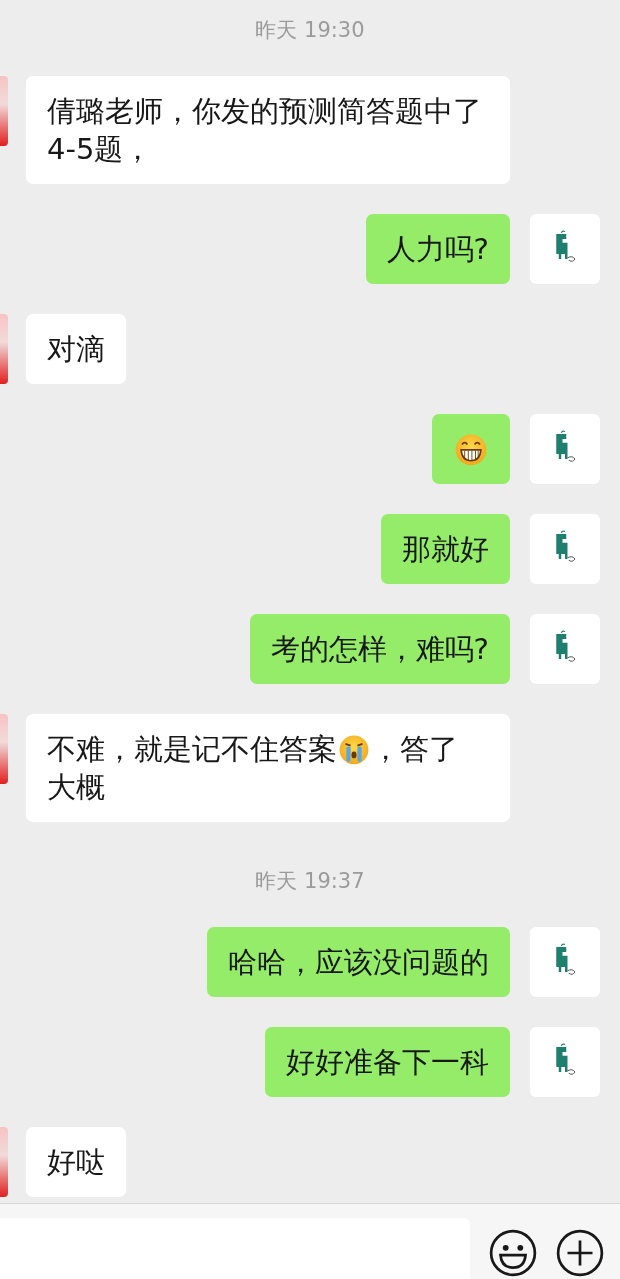 This screenshot has width=620, height=1279. What do you see at coordinates (387, 1062) in the screenshot?
I see `message-bubble: 好好准备下一科` at bounding box center [387, 1062].